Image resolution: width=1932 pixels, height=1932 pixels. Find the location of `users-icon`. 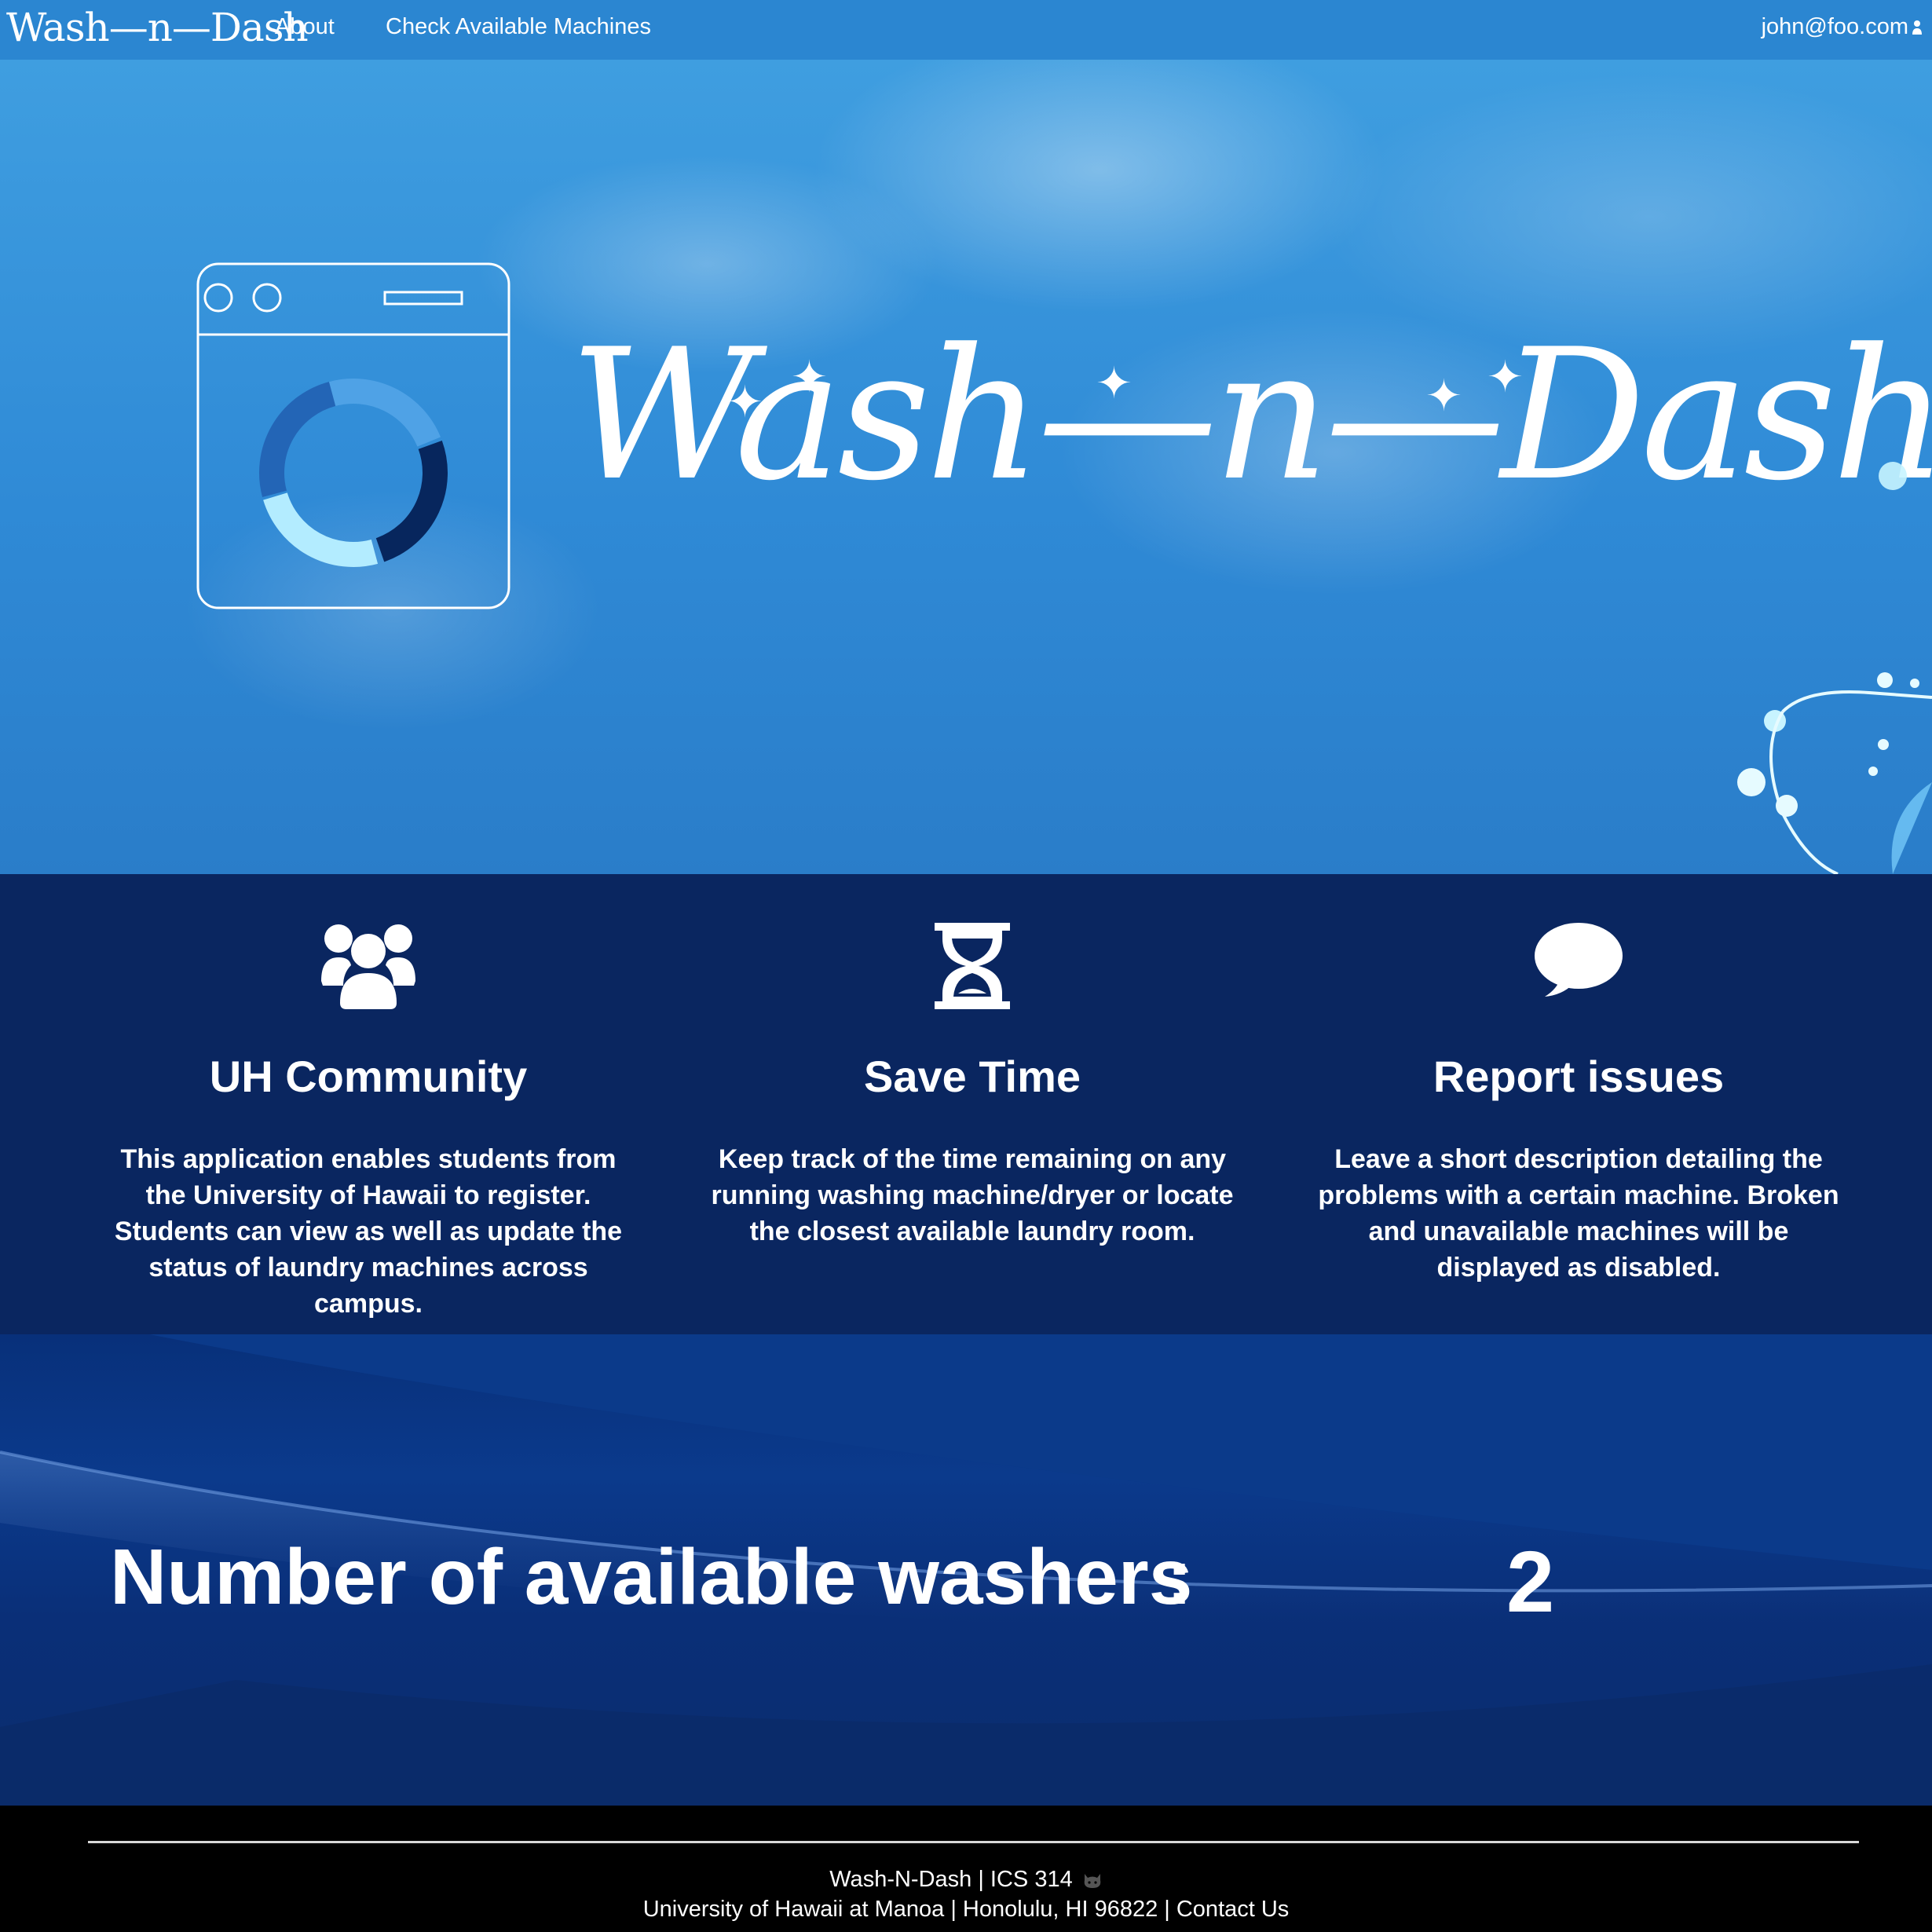

users-icon is located at coordinates (368, 966).